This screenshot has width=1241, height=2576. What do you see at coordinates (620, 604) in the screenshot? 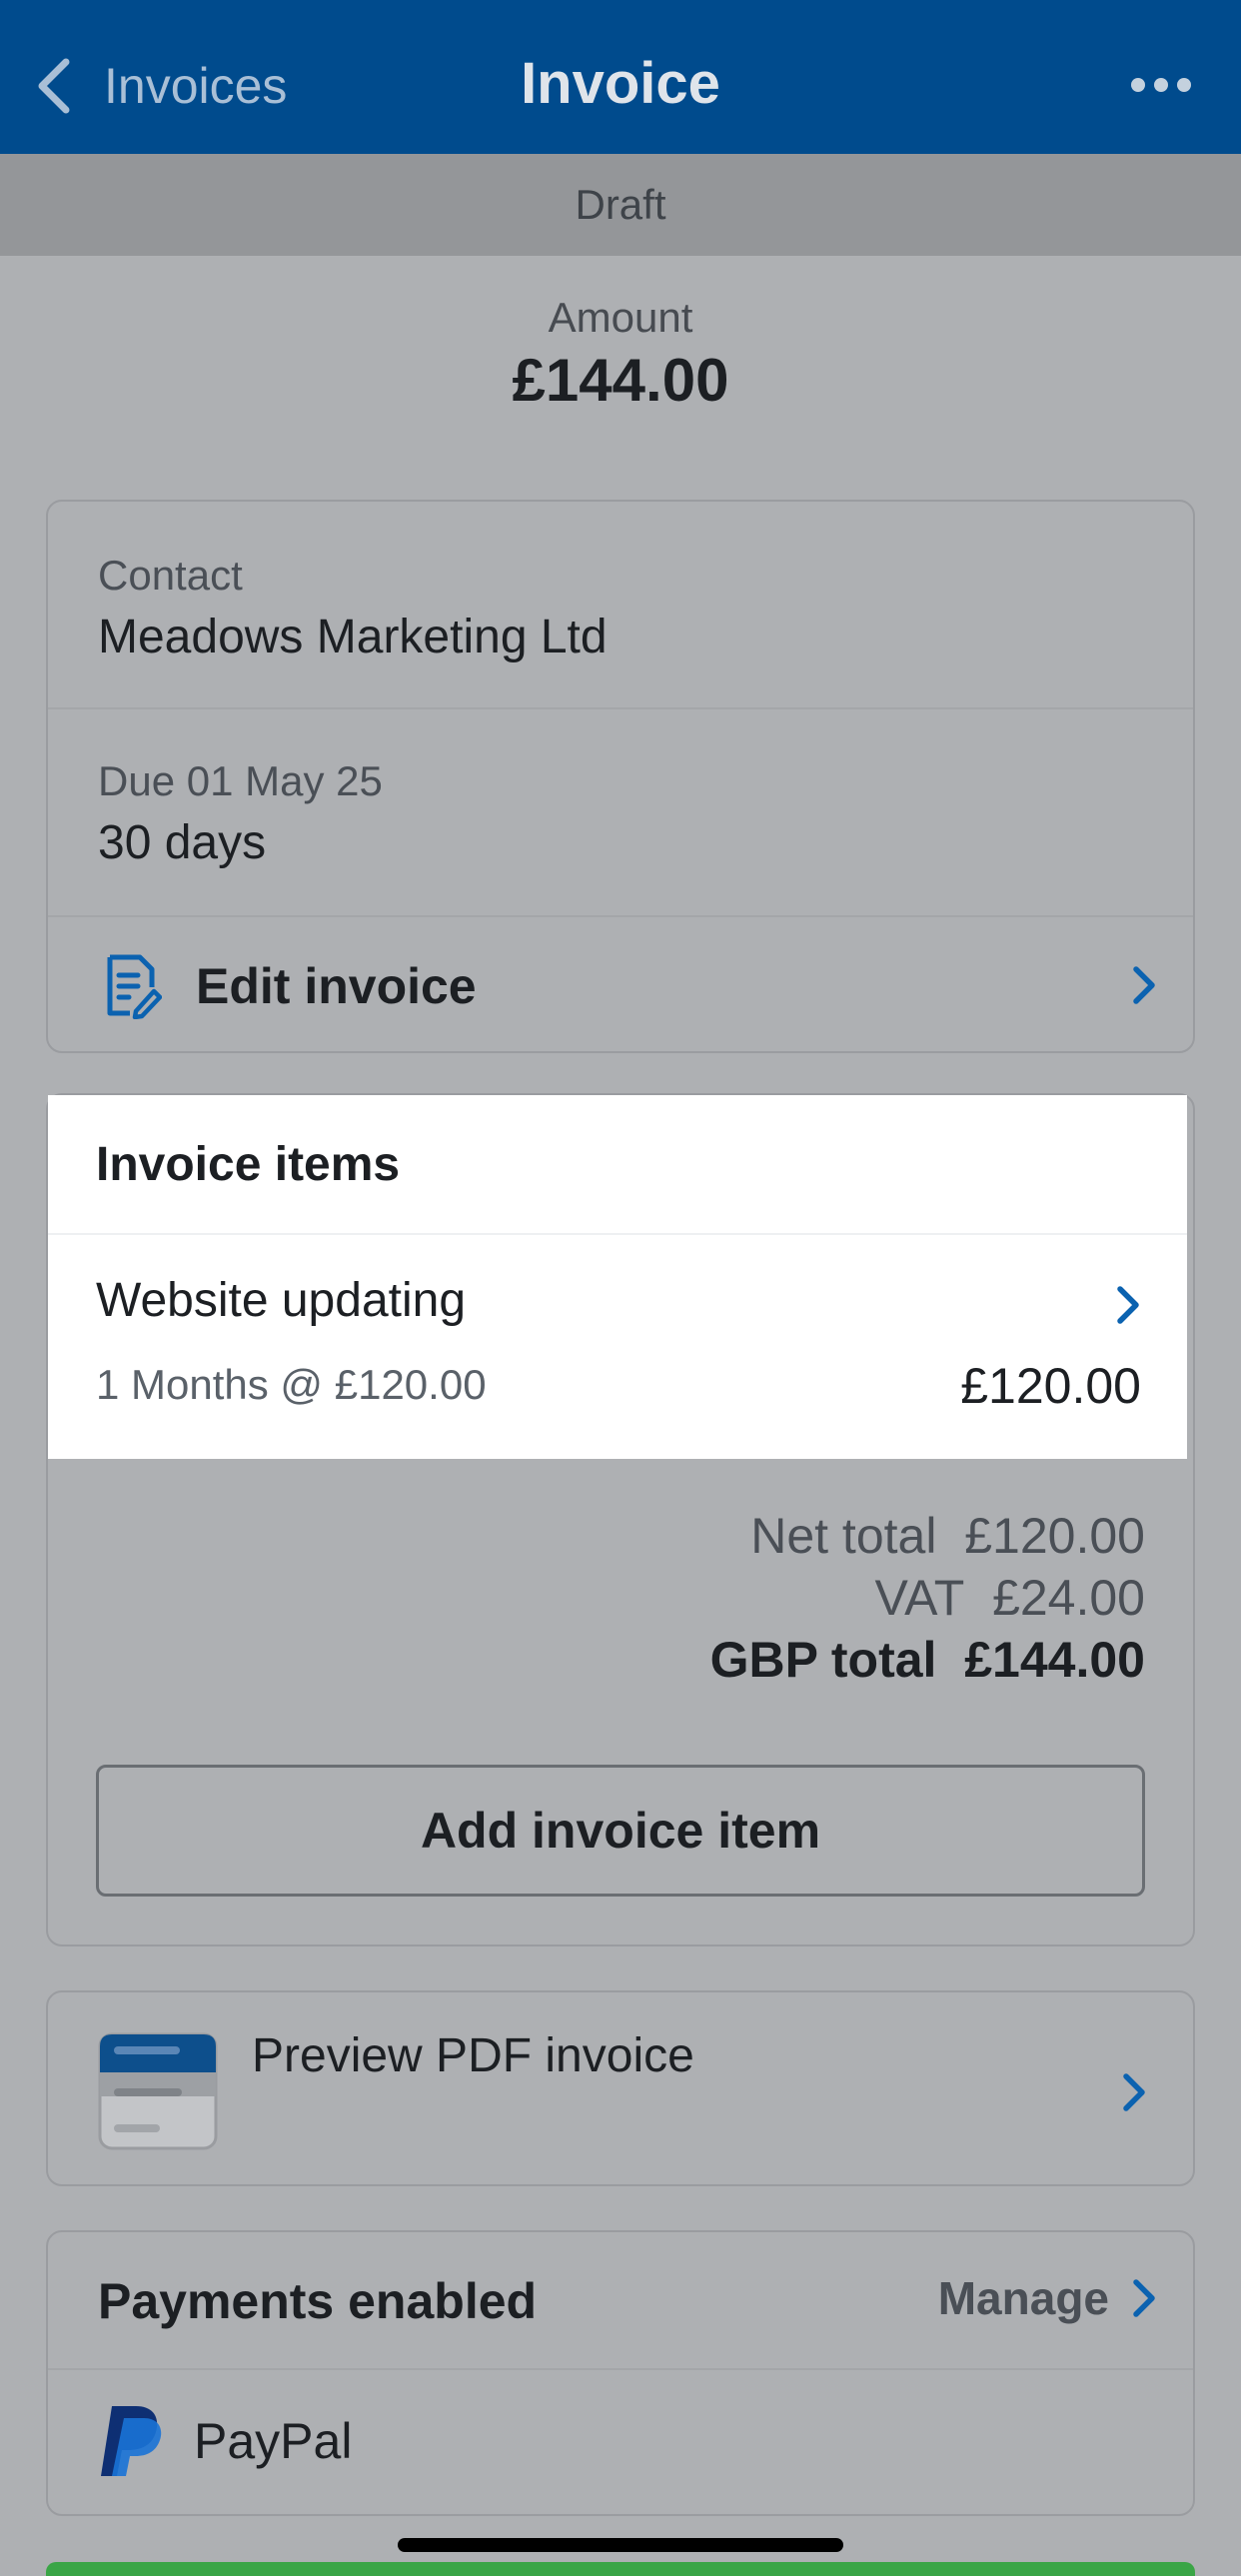
I see `contact-row: Contact Meadows Marketing Ltd` at bounding box center [620, 604].